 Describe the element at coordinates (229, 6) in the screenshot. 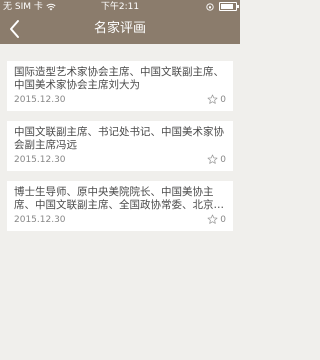

I see `battery-icon` at that location.